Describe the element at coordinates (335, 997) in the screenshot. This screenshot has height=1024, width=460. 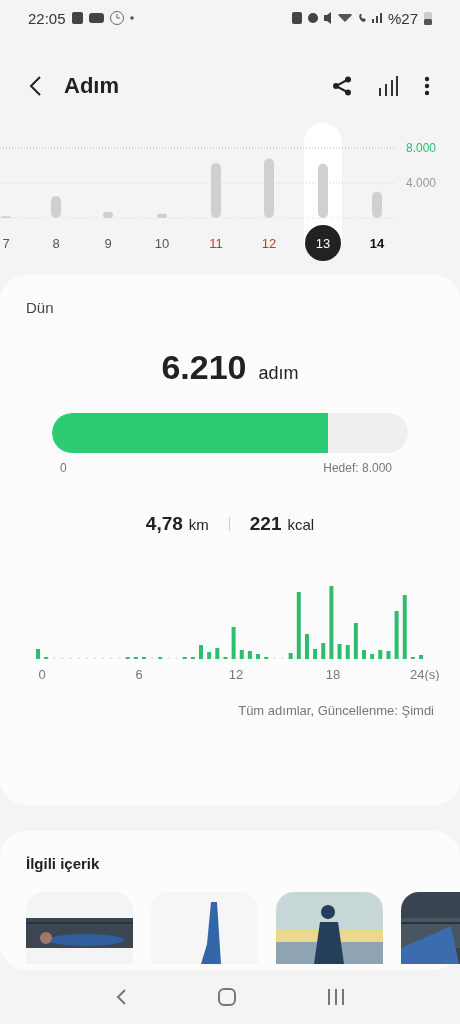
I see `recent-apps-icon` at that location.